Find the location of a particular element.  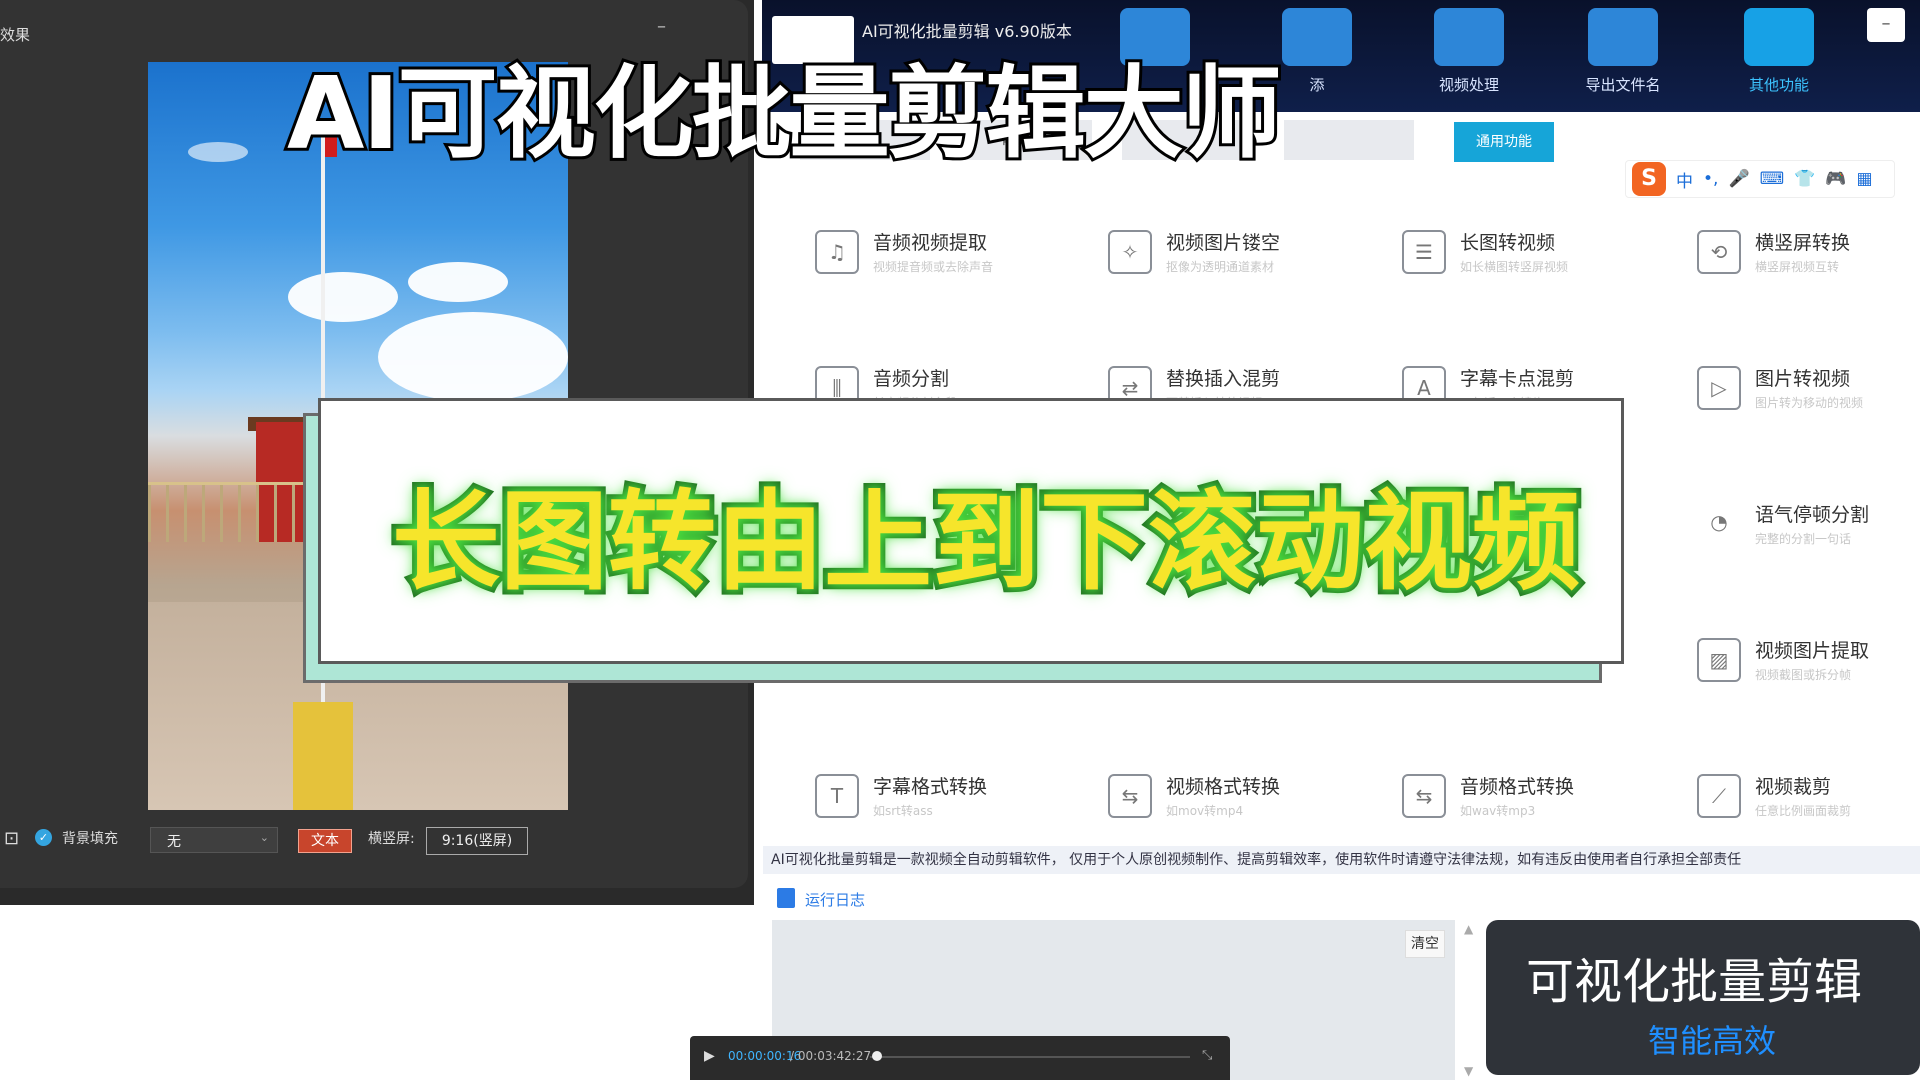

bg-fill-checkbox: ✓ is located at coordinates (43, 837).